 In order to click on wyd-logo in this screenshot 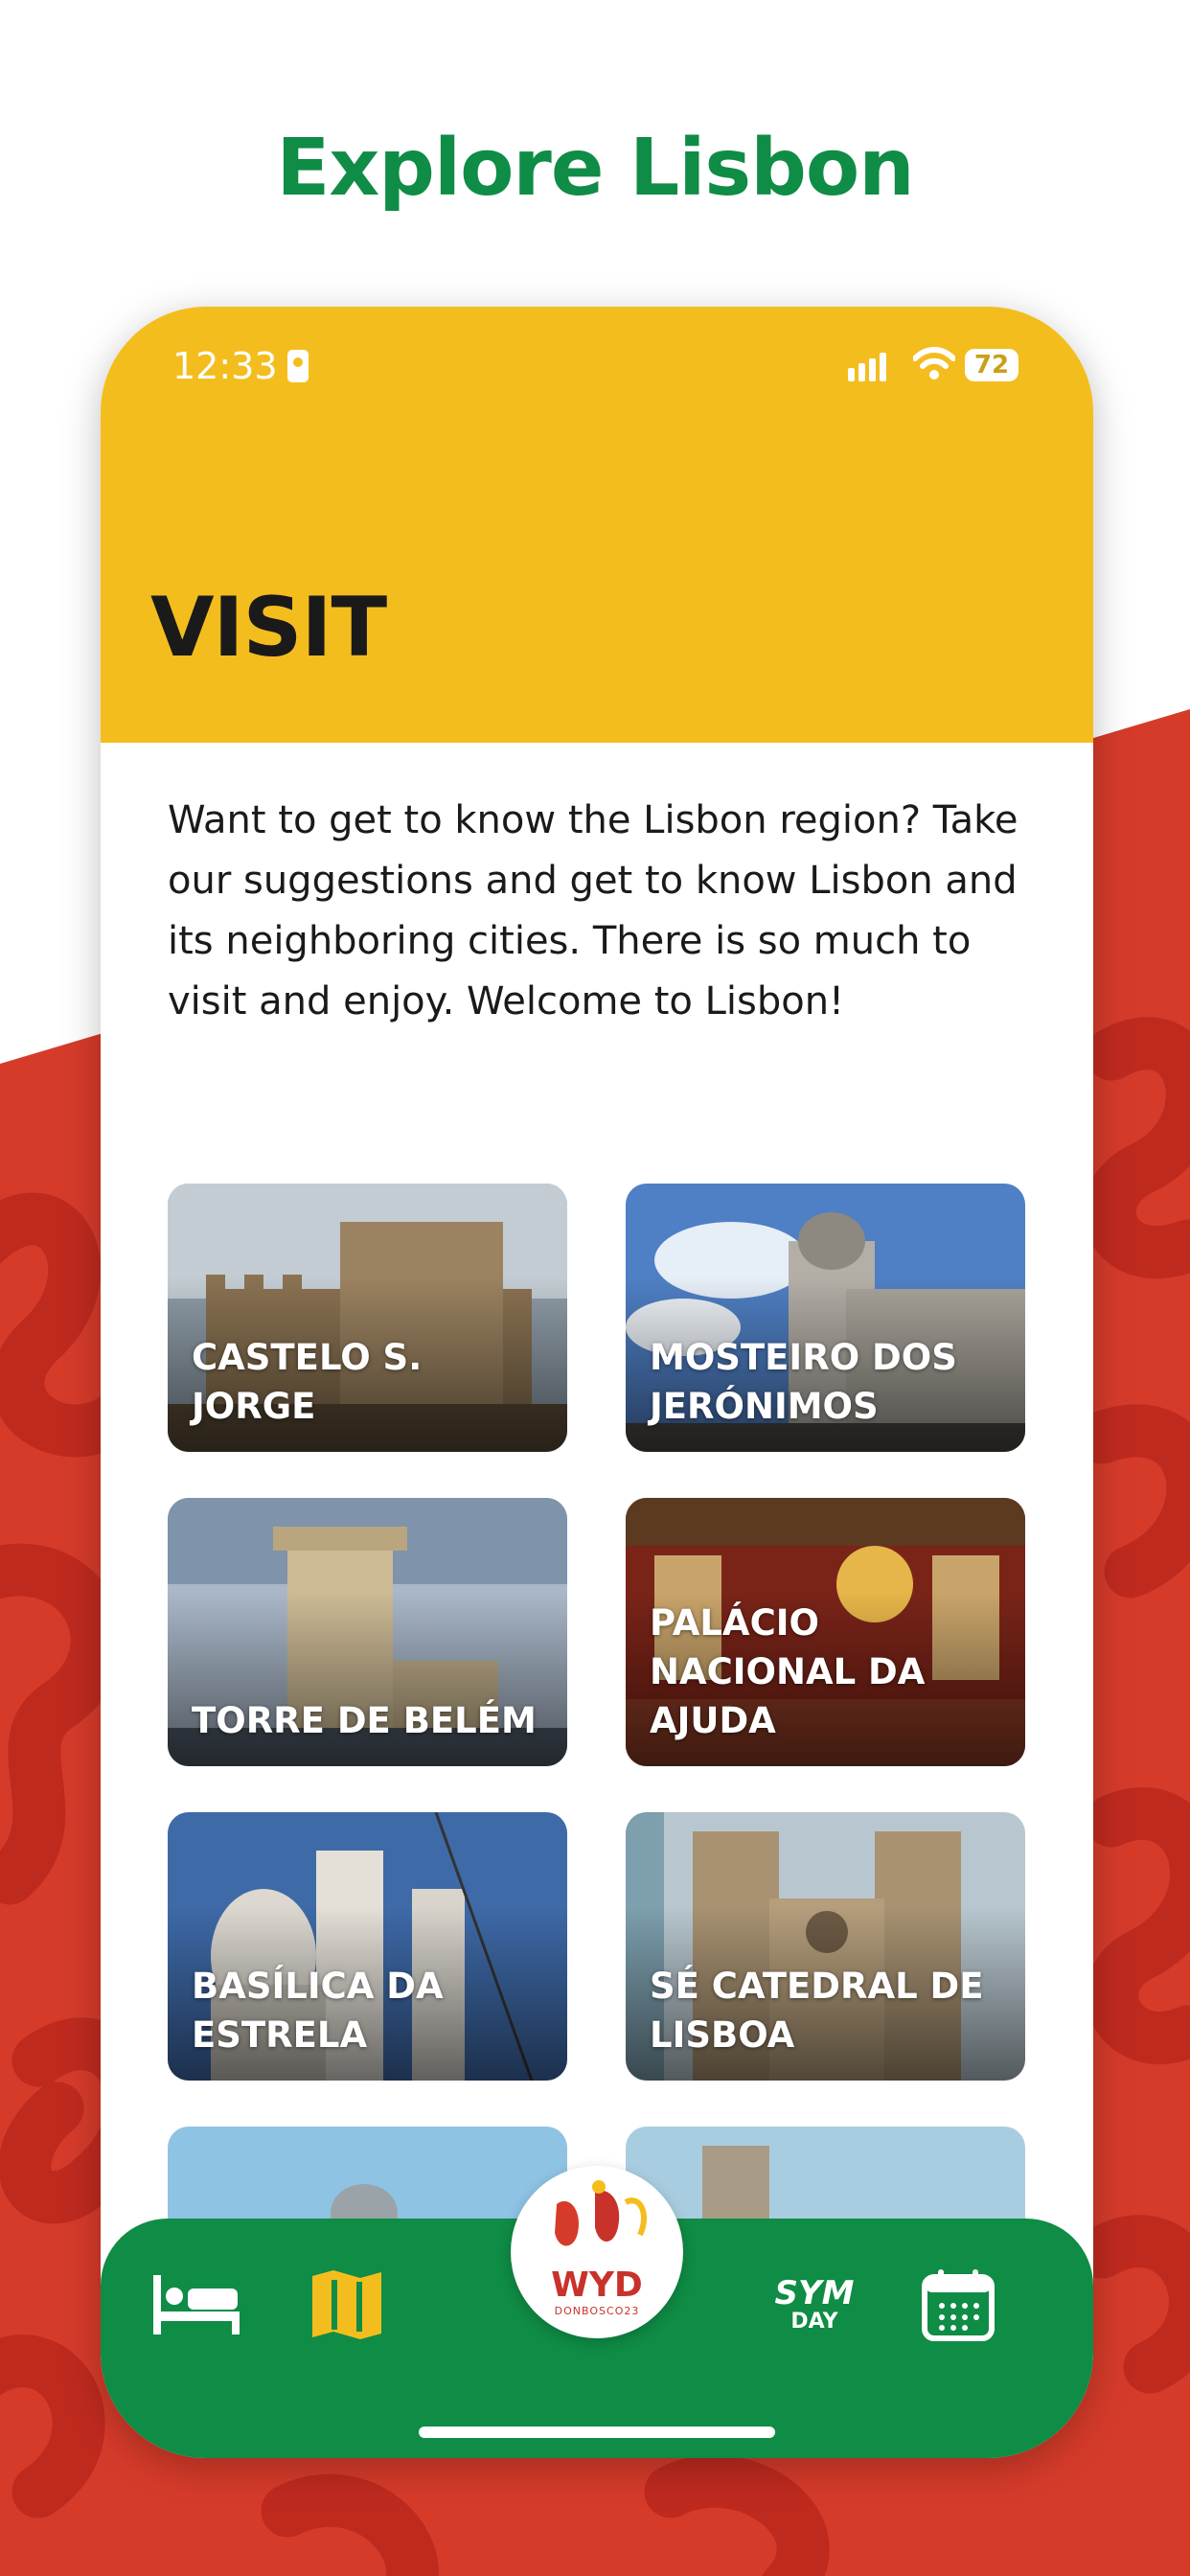, I will do `click(601, 2213)`.